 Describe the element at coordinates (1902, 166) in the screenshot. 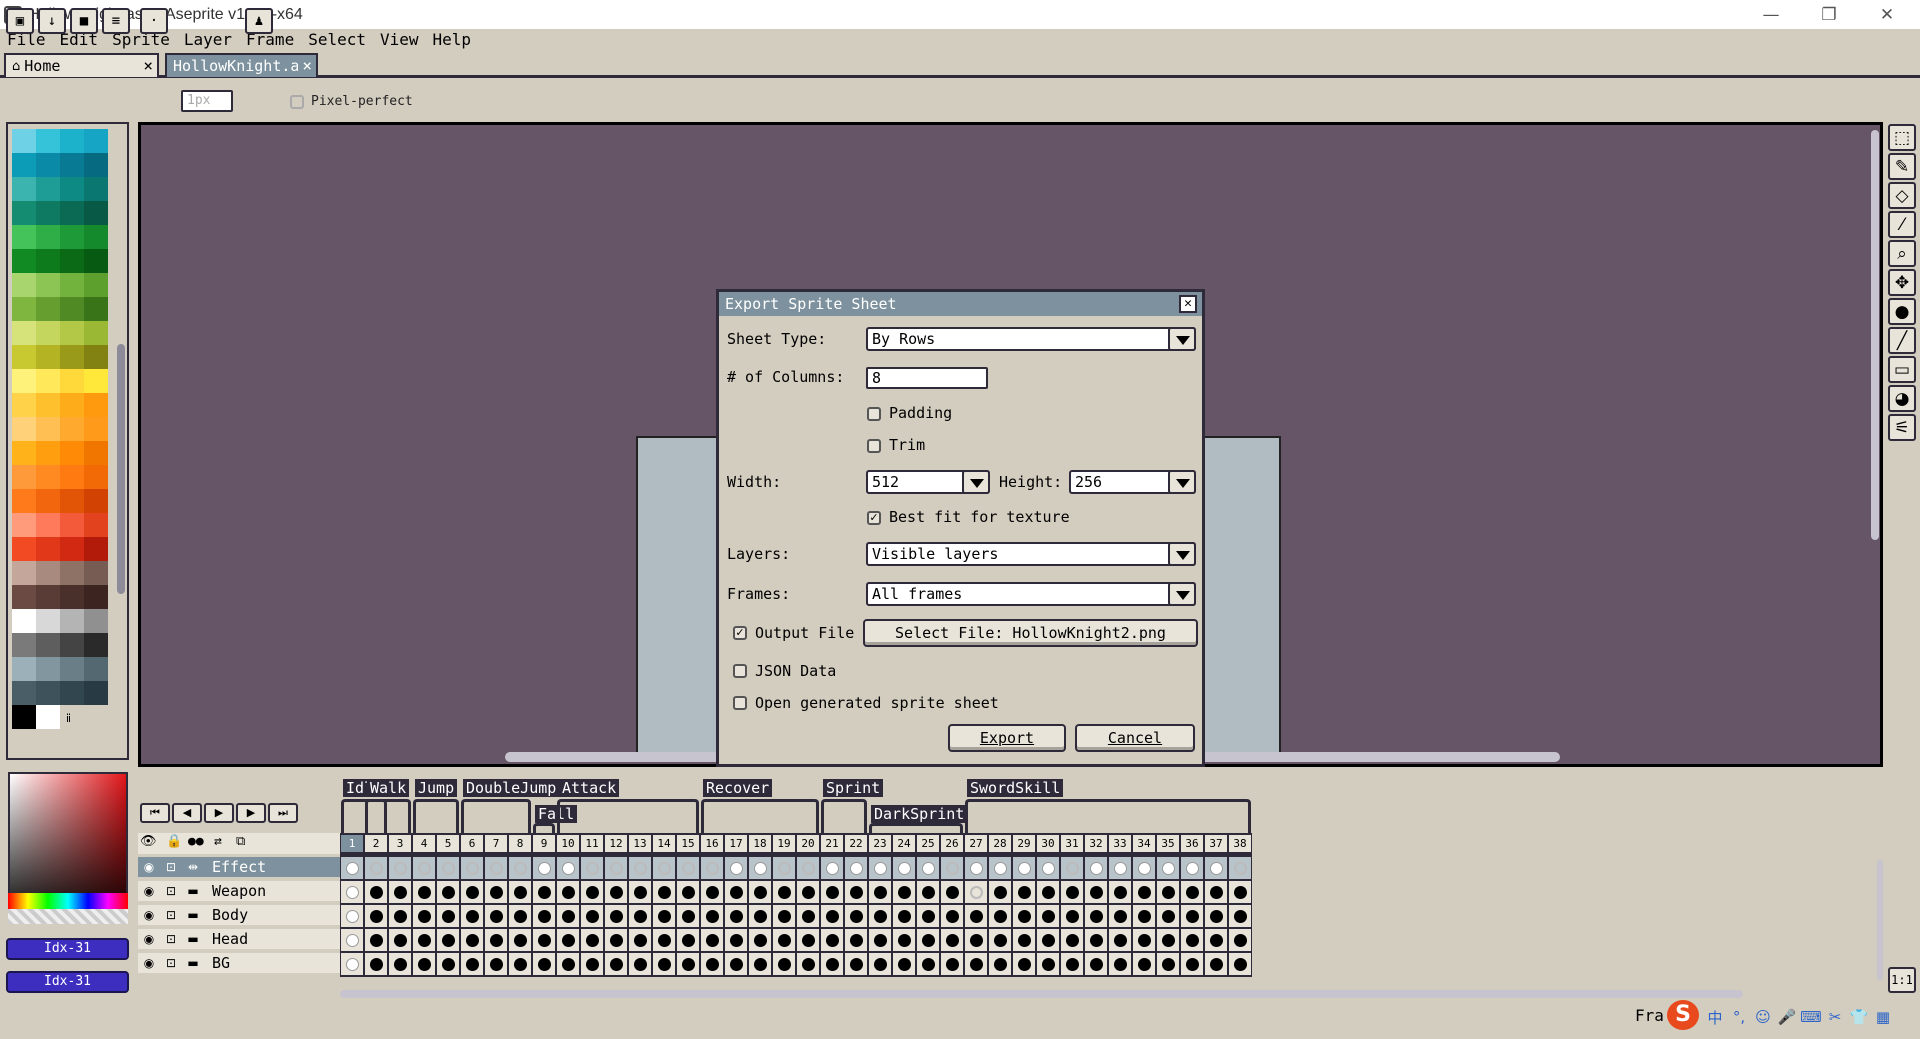

I see `pencil-tool-icon: ✎` at that location.